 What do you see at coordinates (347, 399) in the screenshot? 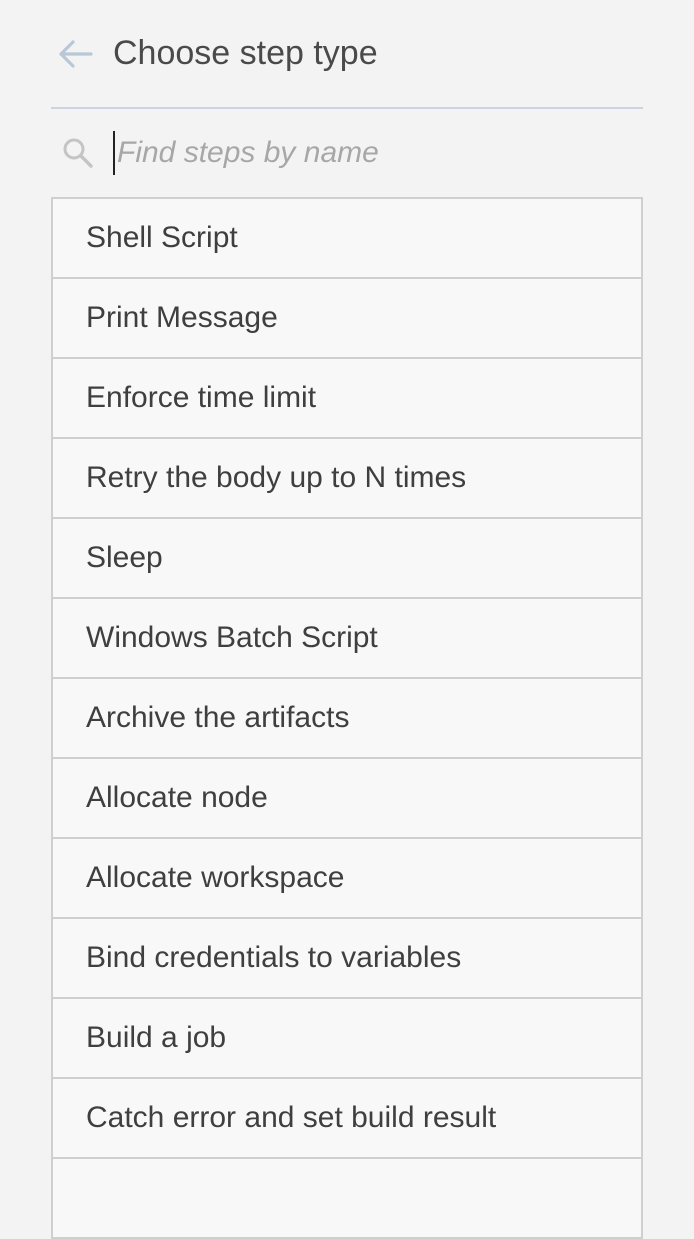
I see `step-item: Enforce time limit` at bounding box center [347, 399].